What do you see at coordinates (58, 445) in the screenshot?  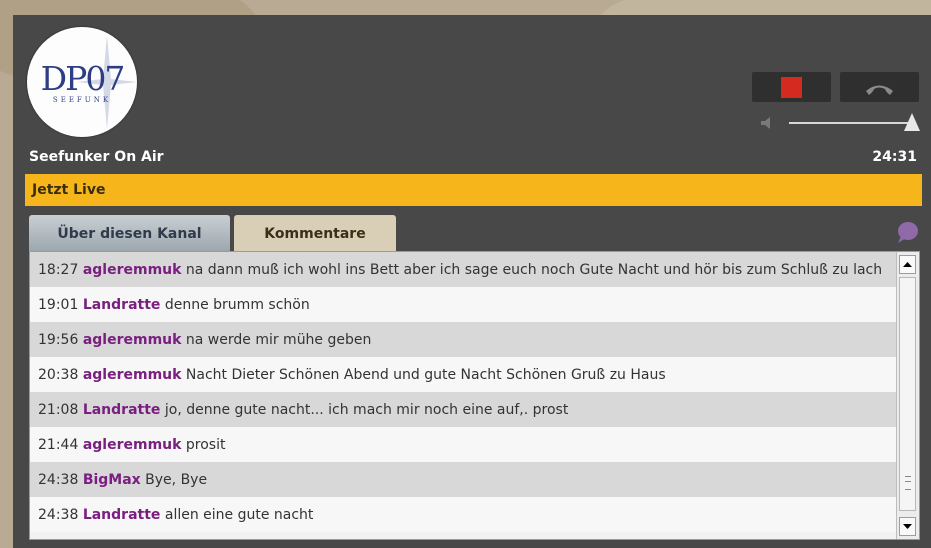 I see `comment-time: 21:44` at bounding box center [58, 445].